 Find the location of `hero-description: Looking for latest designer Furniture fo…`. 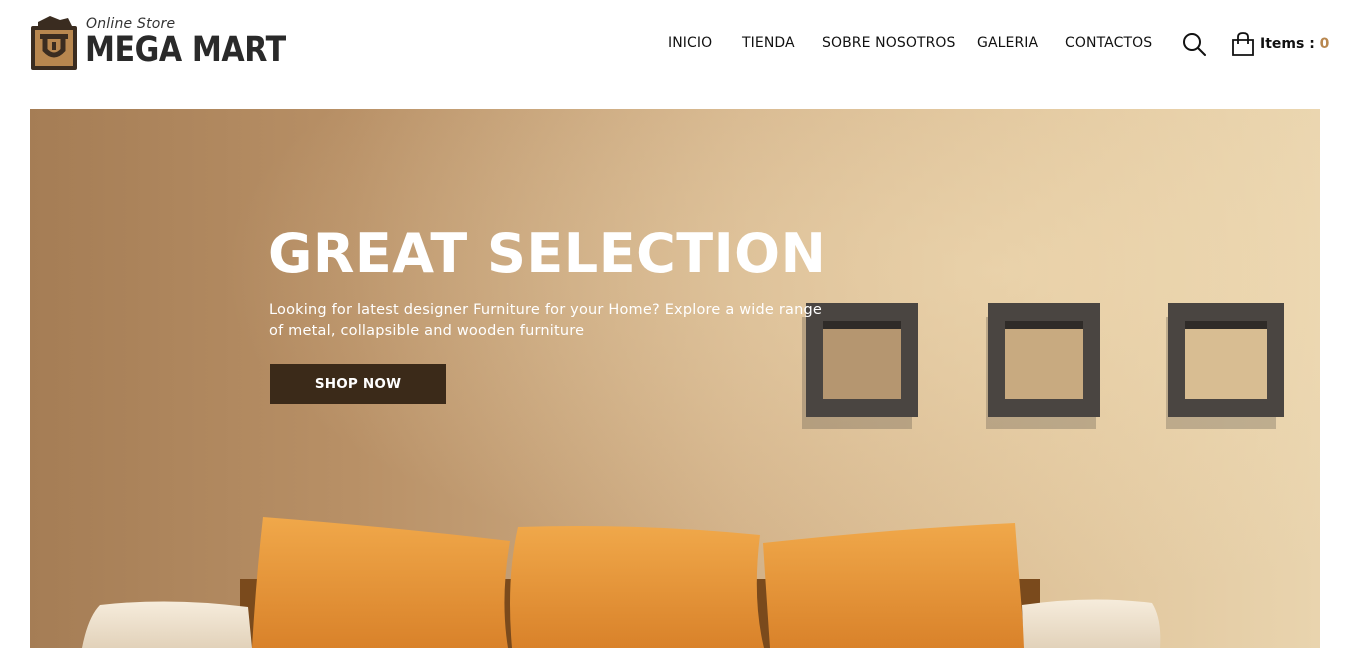

hero-description: Looking for latest designer Furniture fo… is located at coordinates (545, 320).